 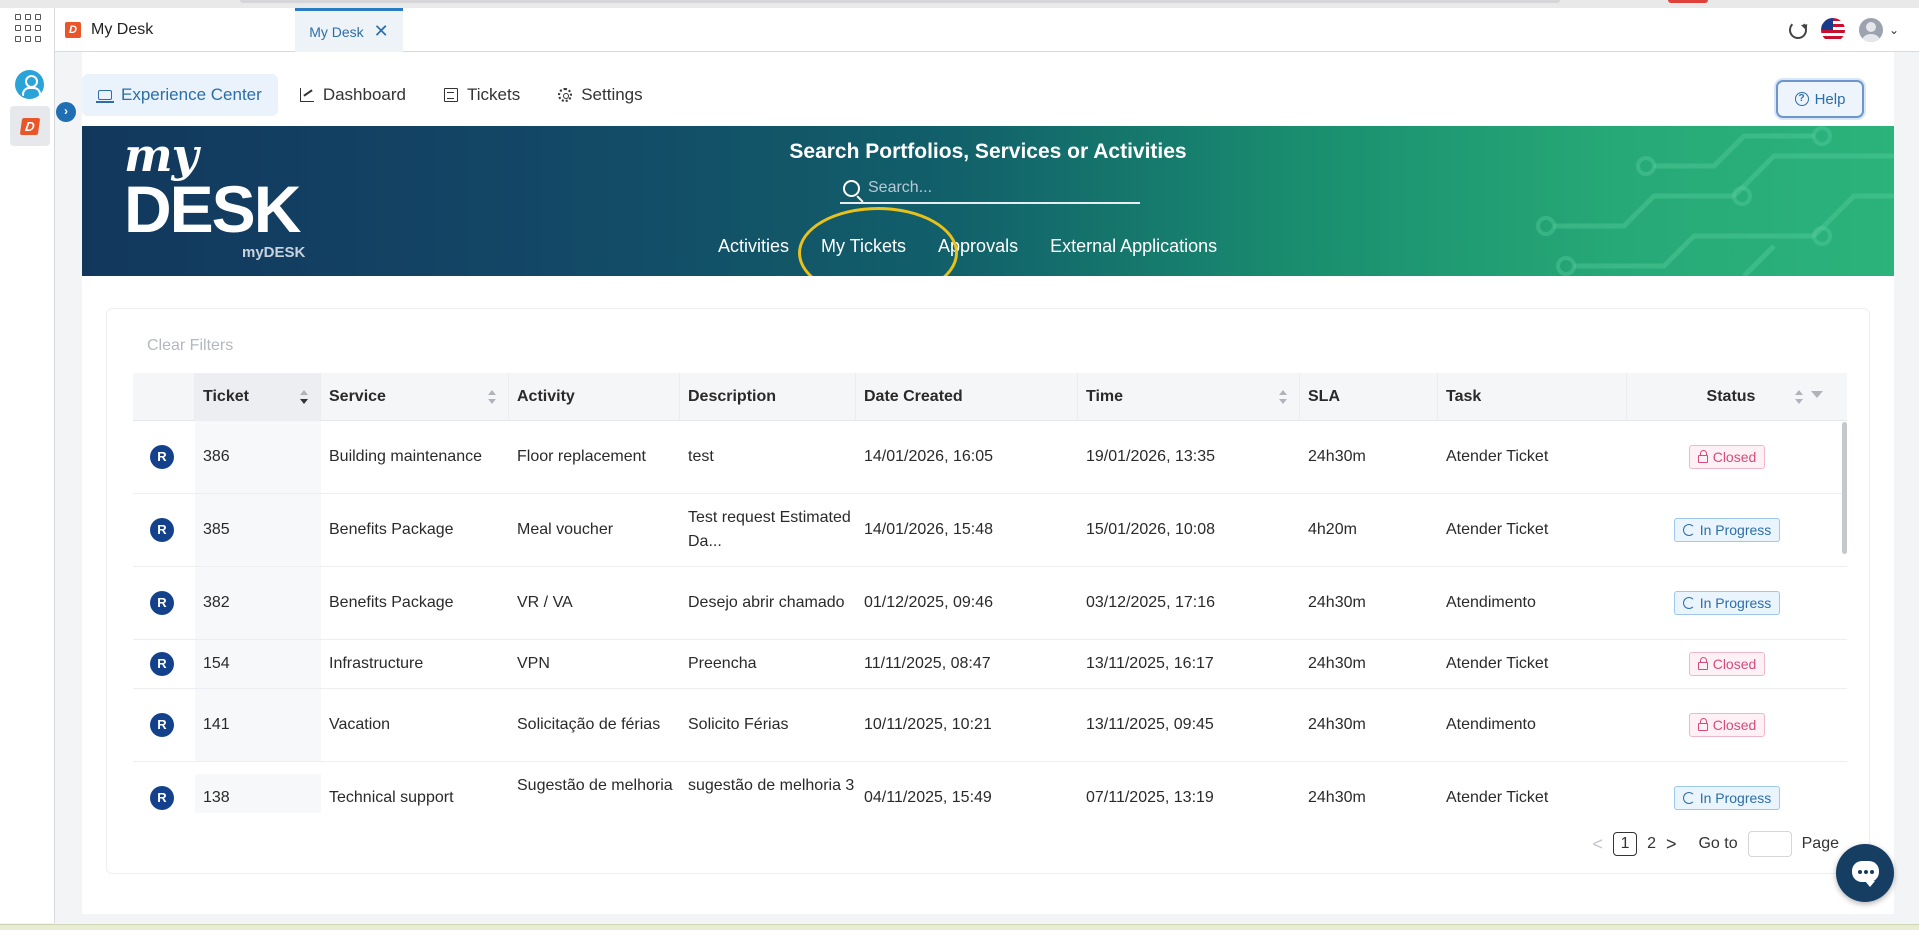 What do you see at coordinates (66, 112) in the screenshot?
I see `sidebar-toggle-button: ›` at bounding box center [66, 112].